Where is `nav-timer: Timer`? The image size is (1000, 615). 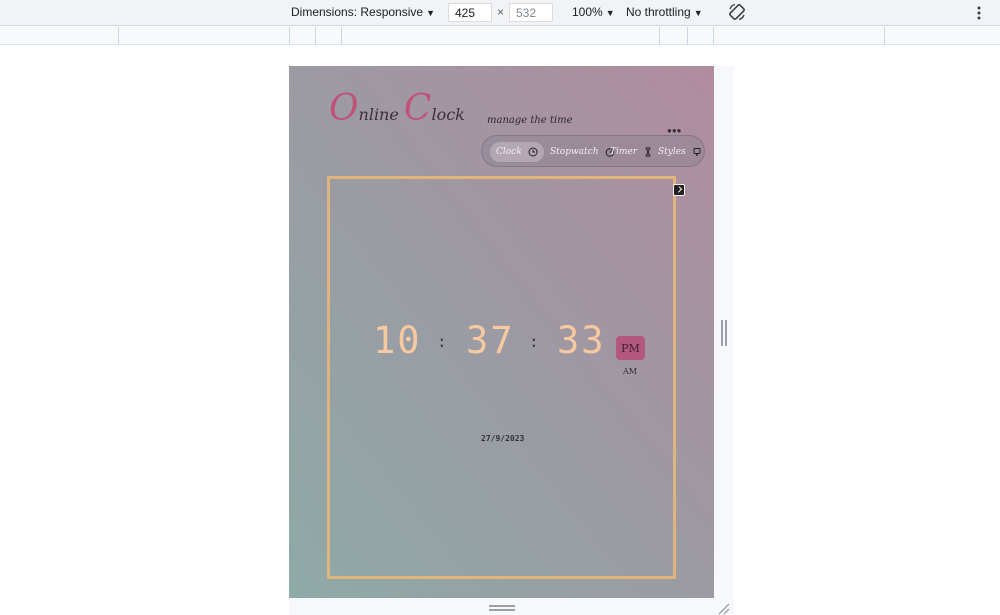
nav-timer: Timer is located at coordinates (631, 152).